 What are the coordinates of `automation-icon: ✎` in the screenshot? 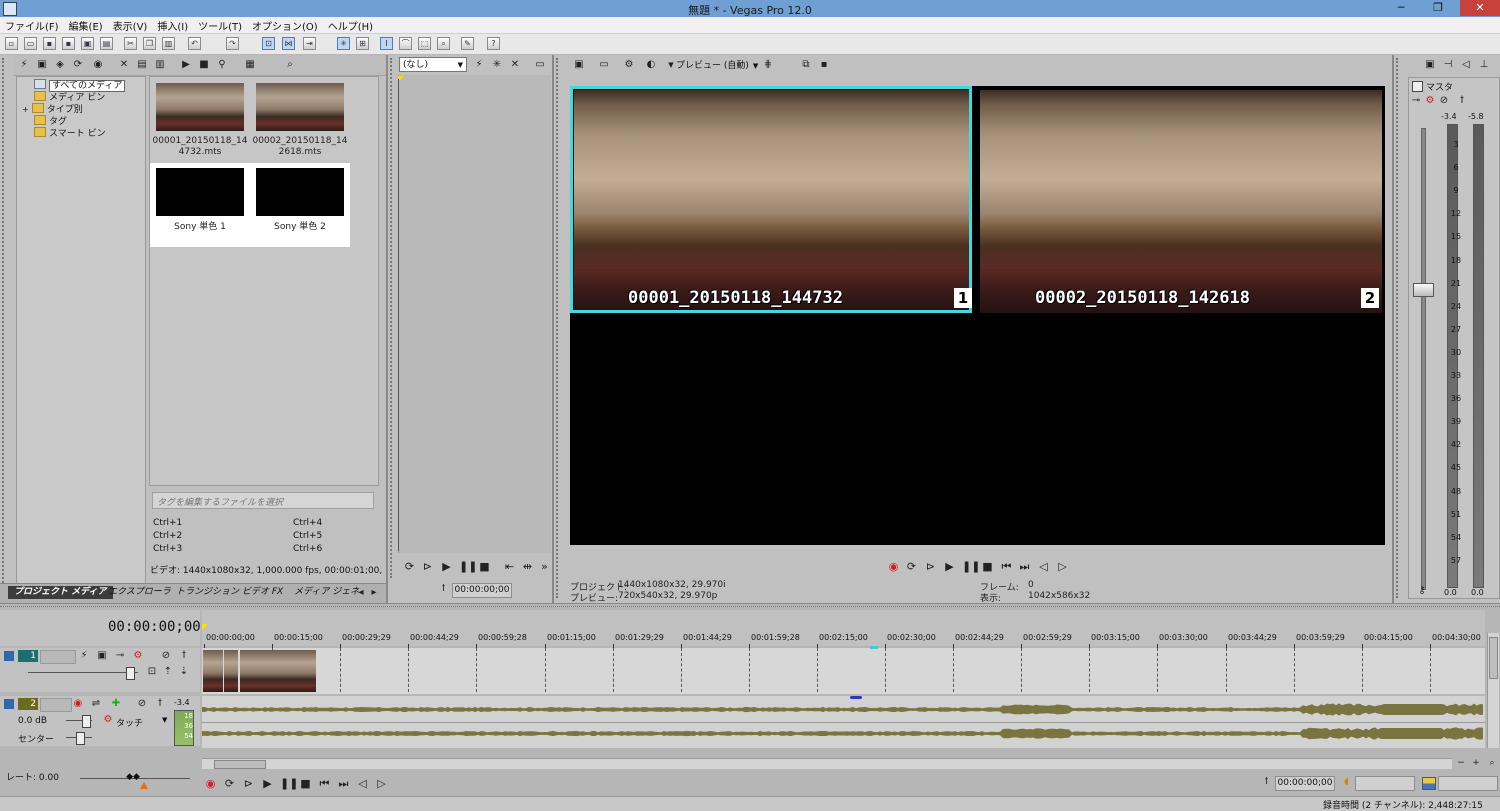 It's located at (467, 43).